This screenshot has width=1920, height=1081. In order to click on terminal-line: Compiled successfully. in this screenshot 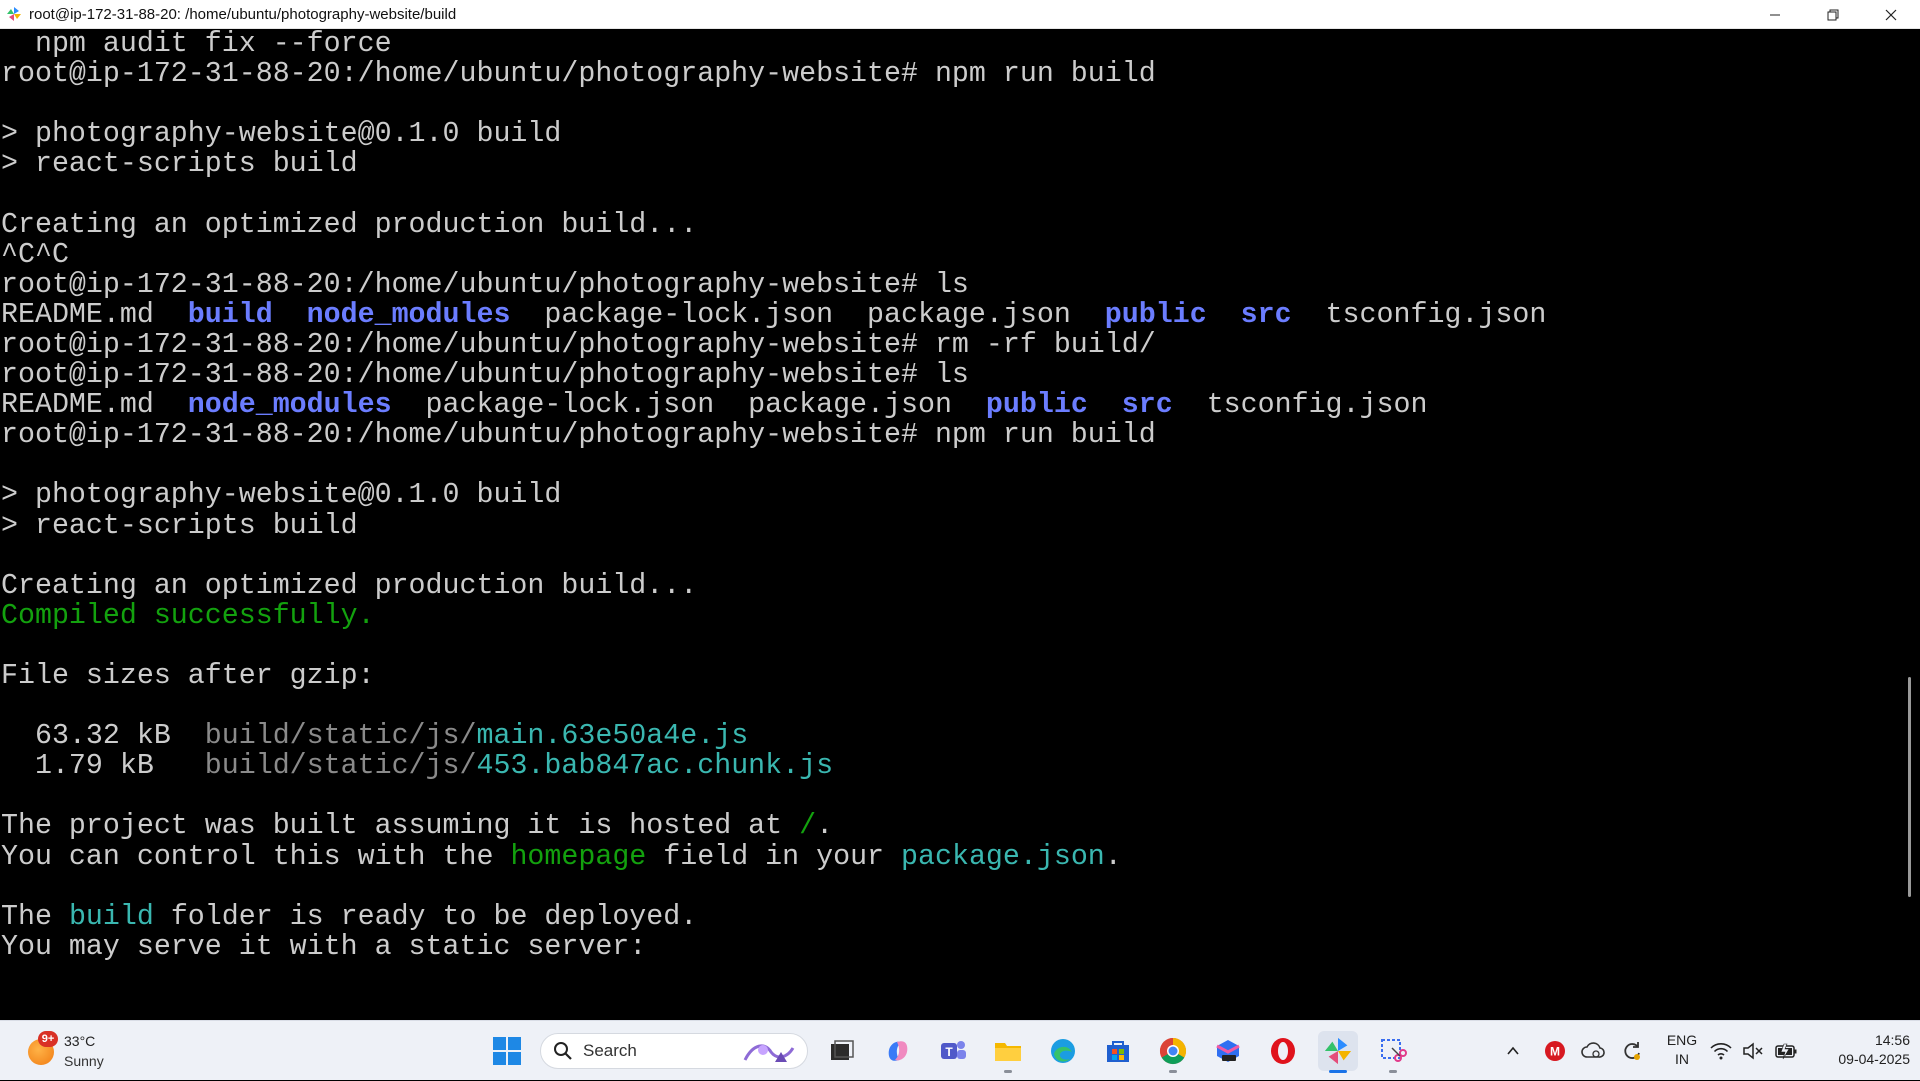, I will do `click(773, 616)`.